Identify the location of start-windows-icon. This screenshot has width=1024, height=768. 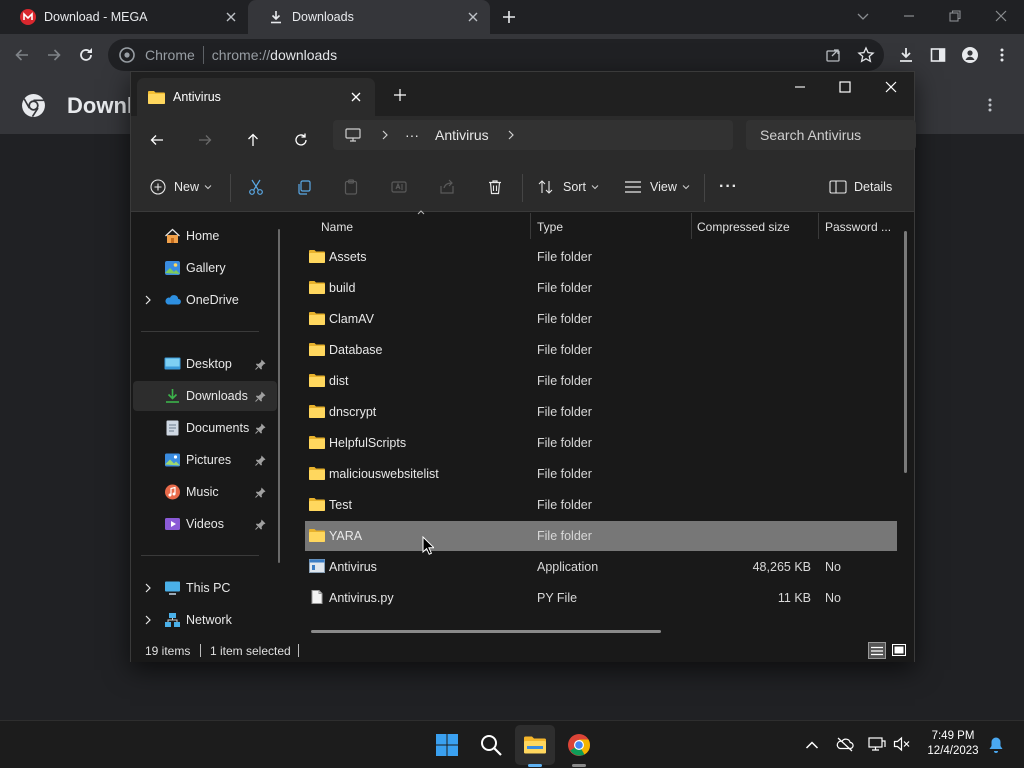
(447, 745).